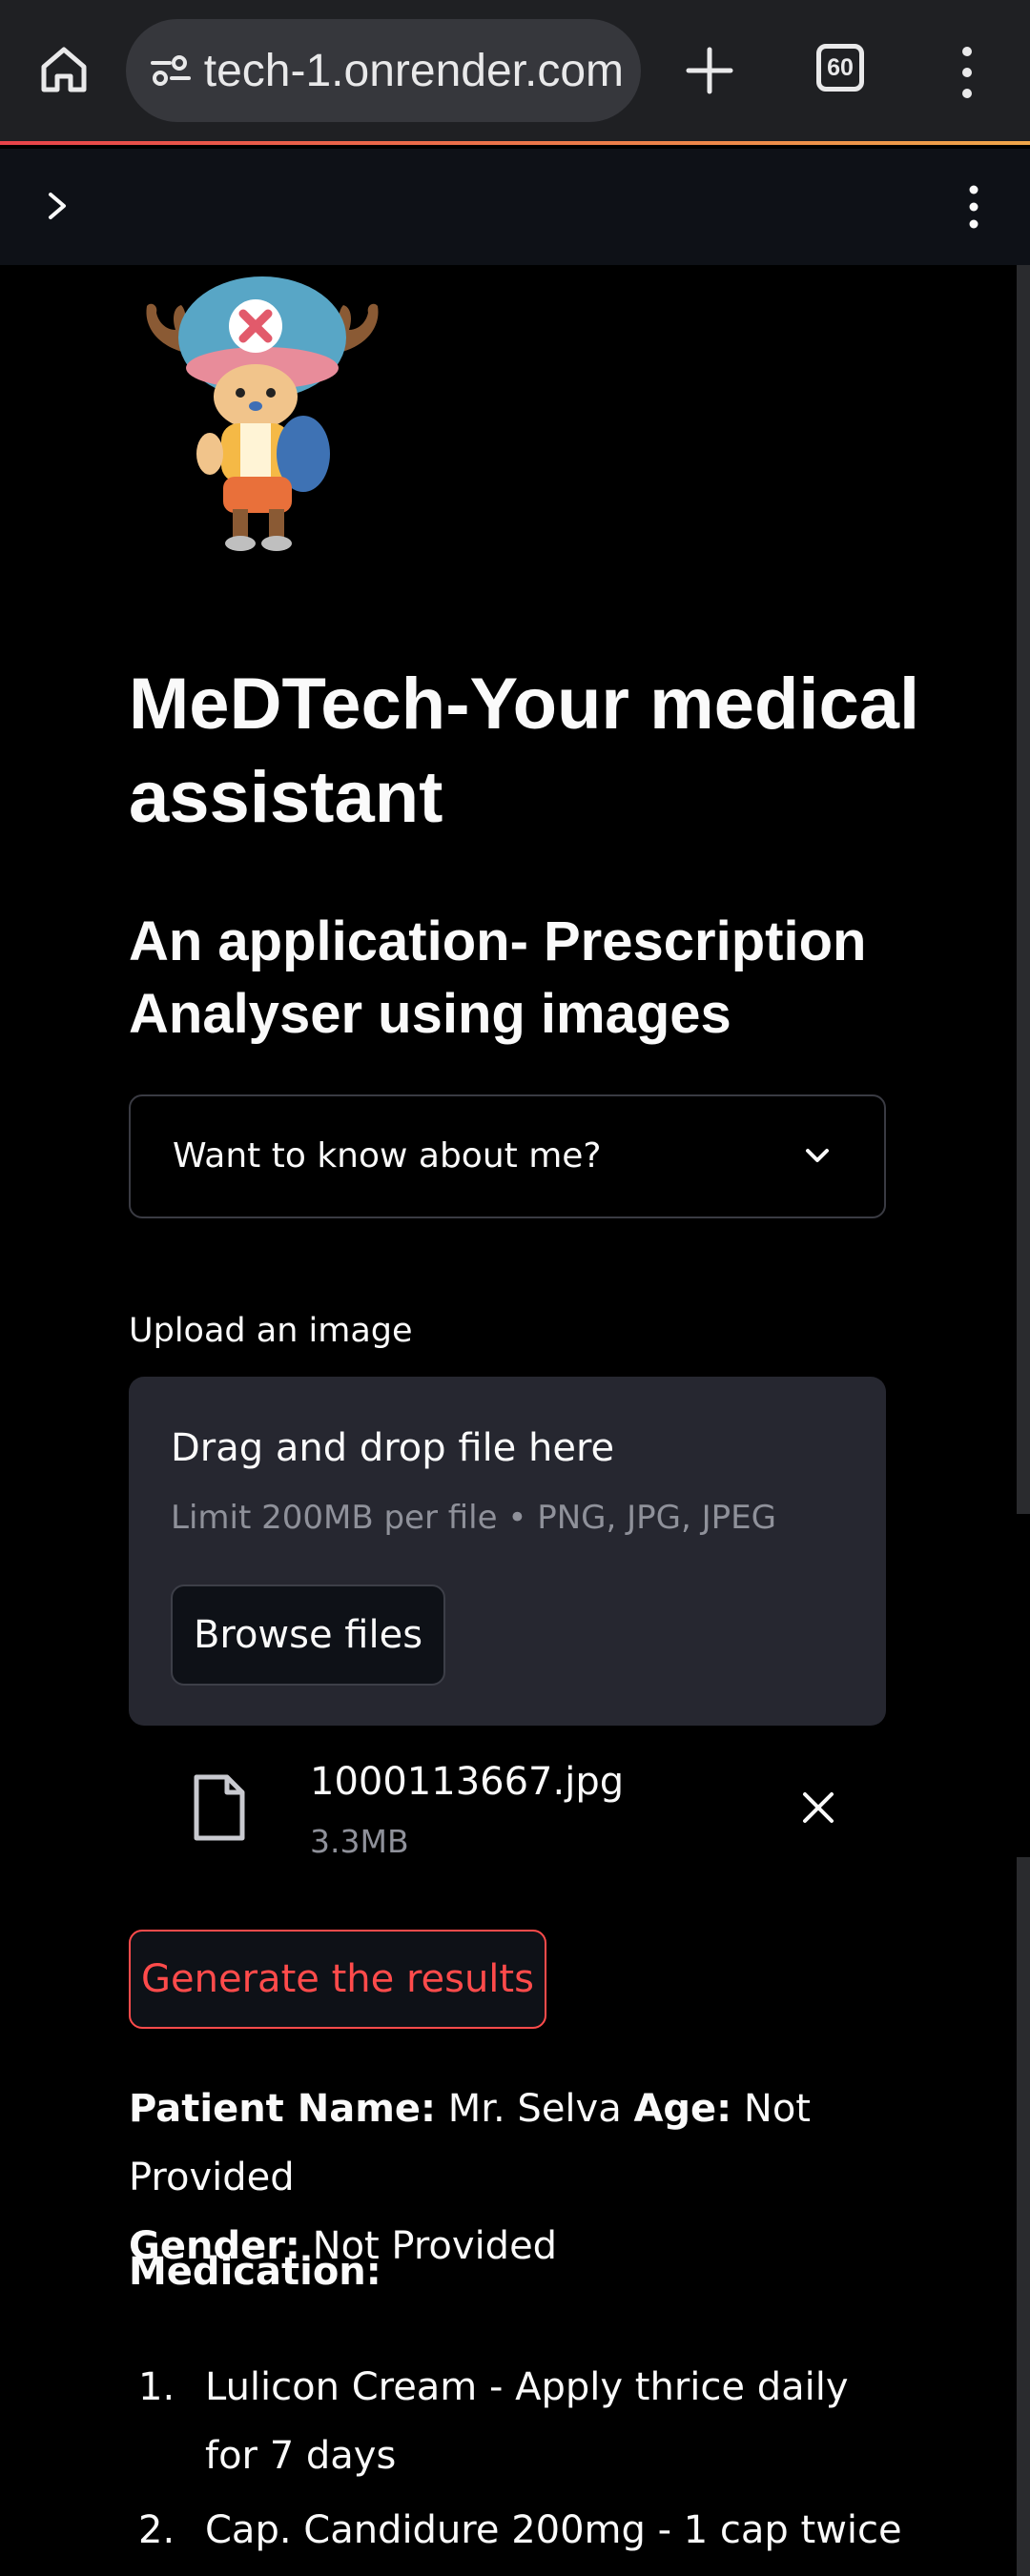  What do you see at coordinates (967, 72) in the screenshot?
I see `menu-kebab-icon` at bounding box center [967, 72].